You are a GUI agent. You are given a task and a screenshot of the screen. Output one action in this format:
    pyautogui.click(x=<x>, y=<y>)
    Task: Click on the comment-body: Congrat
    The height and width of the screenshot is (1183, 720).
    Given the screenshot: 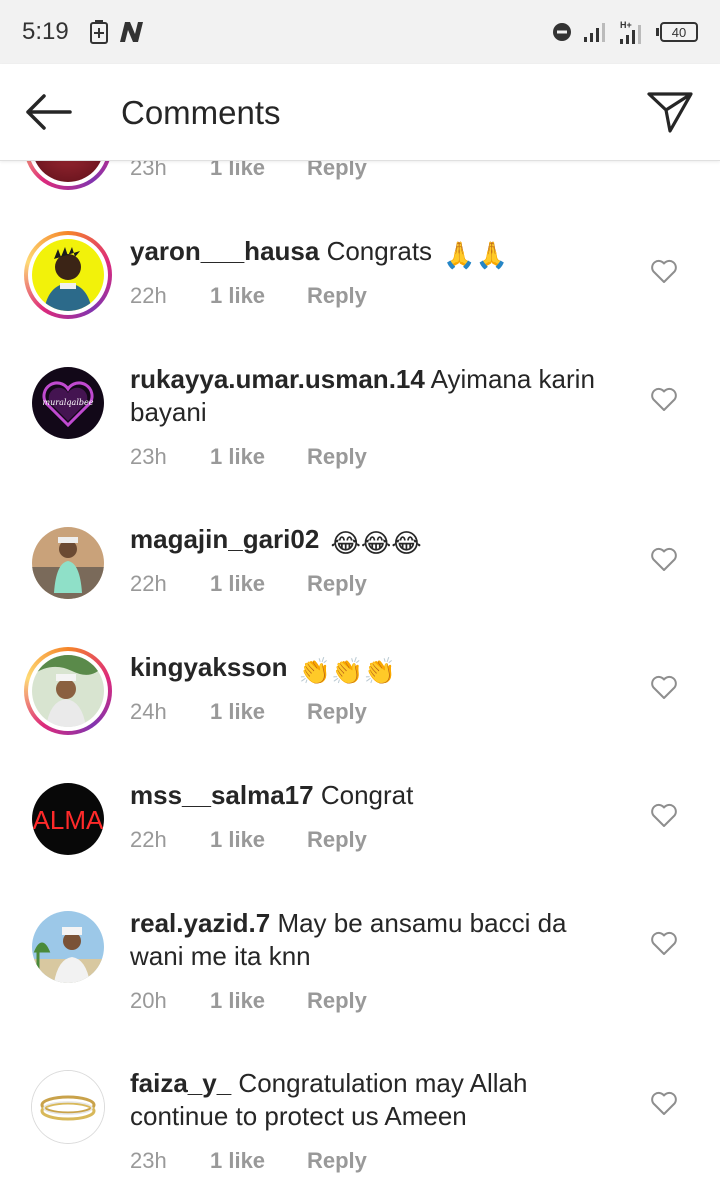 What is the action you would take?
    pyautogui.click(x=367, y=795)
    